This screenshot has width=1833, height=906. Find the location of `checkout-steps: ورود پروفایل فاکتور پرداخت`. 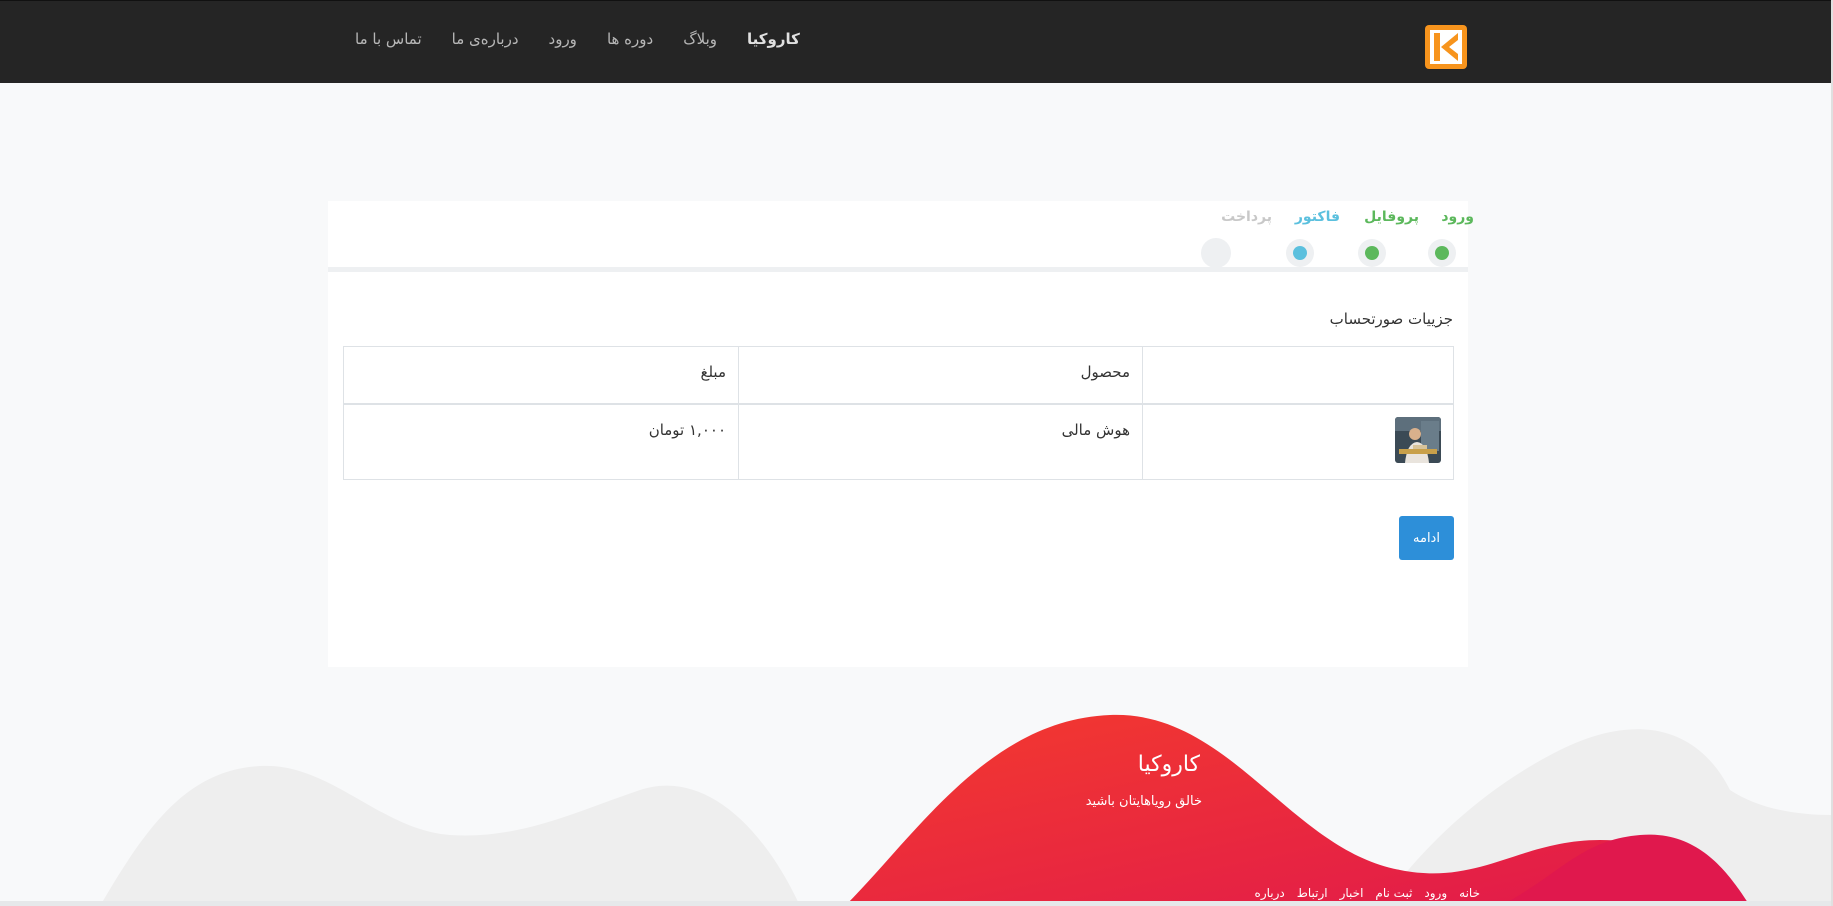

checkout-steps: ورود پروفایل فاکتور پرداخت is located at coordinates (901, 236).